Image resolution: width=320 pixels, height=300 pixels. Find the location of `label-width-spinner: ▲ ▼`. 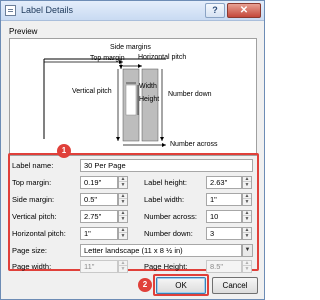

label-width-spinner: ▲ ▼ is located at coordinates (247, 199).